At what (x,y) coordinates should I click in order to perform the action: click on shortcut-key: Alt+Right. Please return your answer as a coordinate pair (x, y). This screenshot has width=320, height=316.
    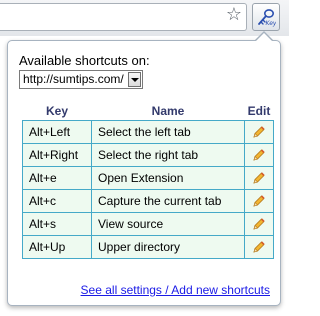
    Looking at the image, I should click on (57, 155).